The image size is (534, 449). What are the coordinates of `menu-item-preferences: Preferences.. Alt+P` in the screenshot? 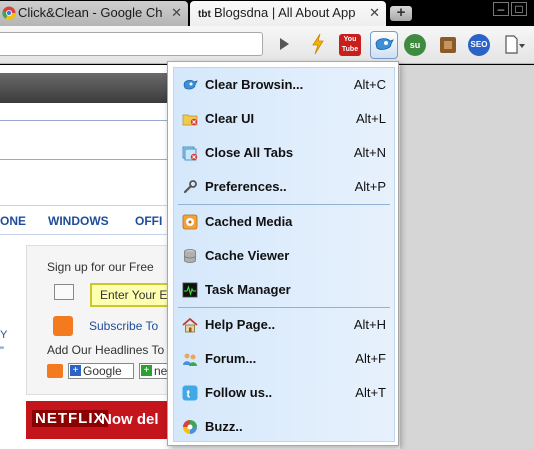 It's located at (284, 187).